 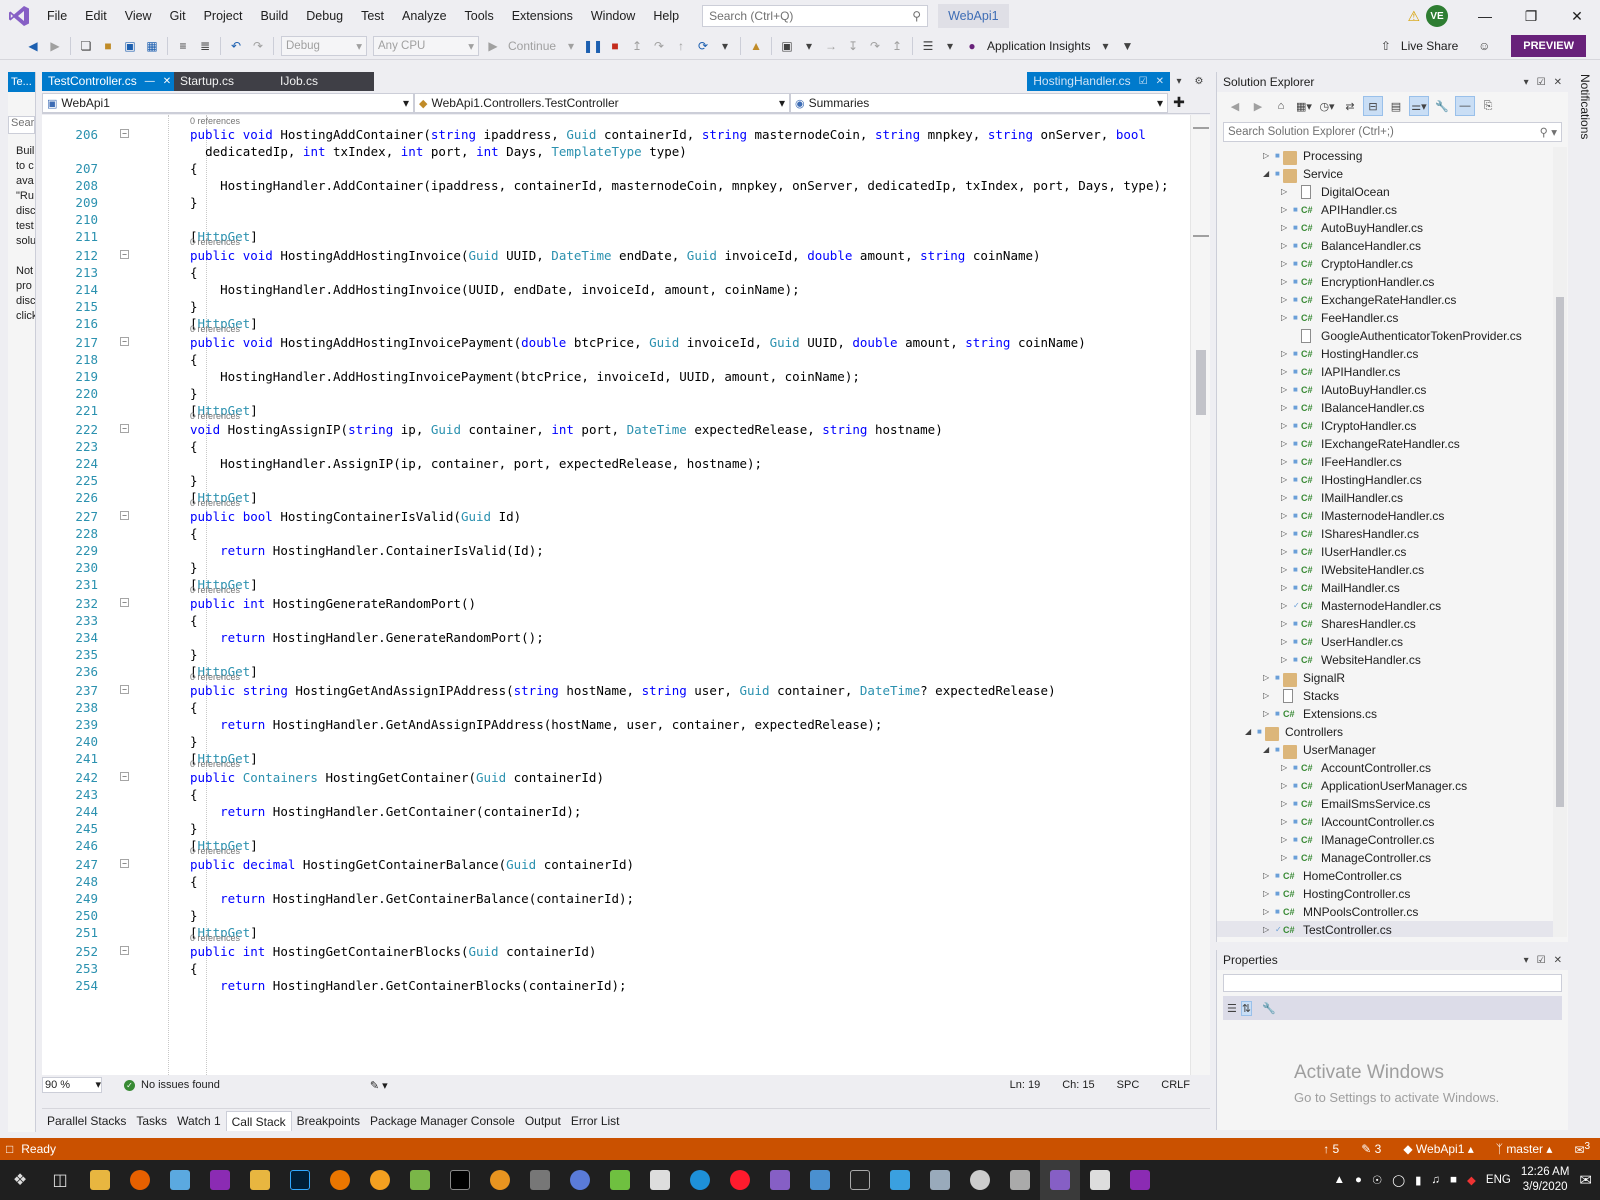 I want to click on application-insights-button: Application Insights, so click(x=1038, y=46).